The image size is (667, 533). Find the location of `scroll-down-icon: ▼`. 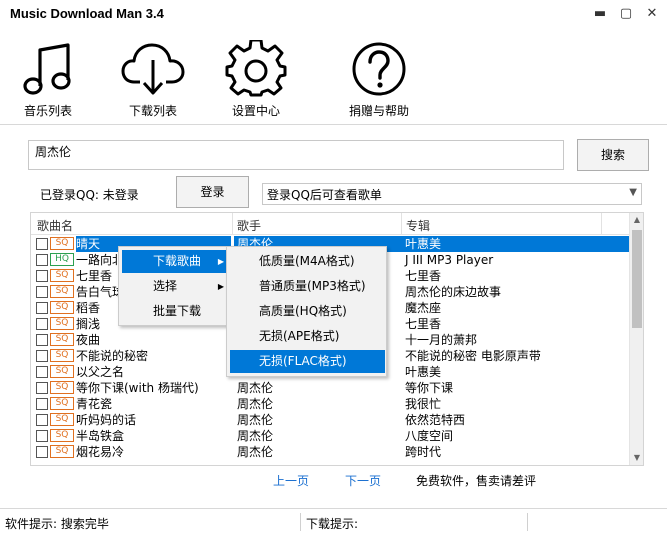

scroll-down-icon: ▼ is located at coordinates (636, 458).